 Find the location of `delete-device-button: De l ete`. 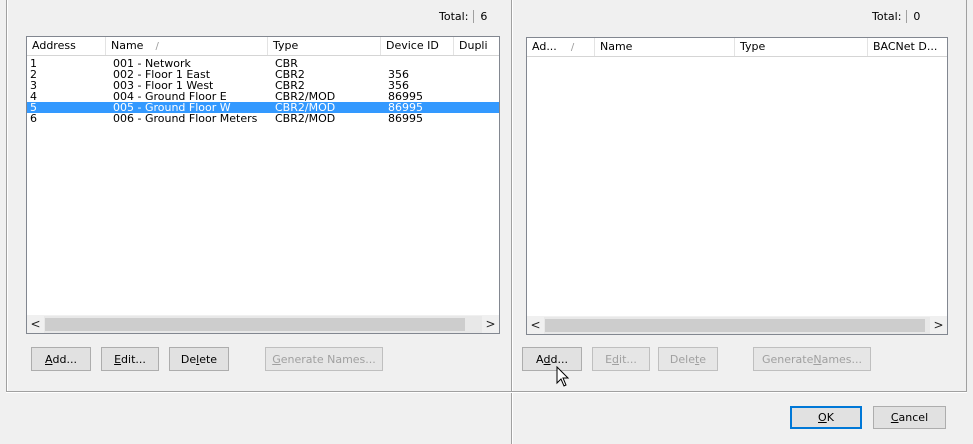

delete-device-button: De l ete is located at coordinates (199, 359).